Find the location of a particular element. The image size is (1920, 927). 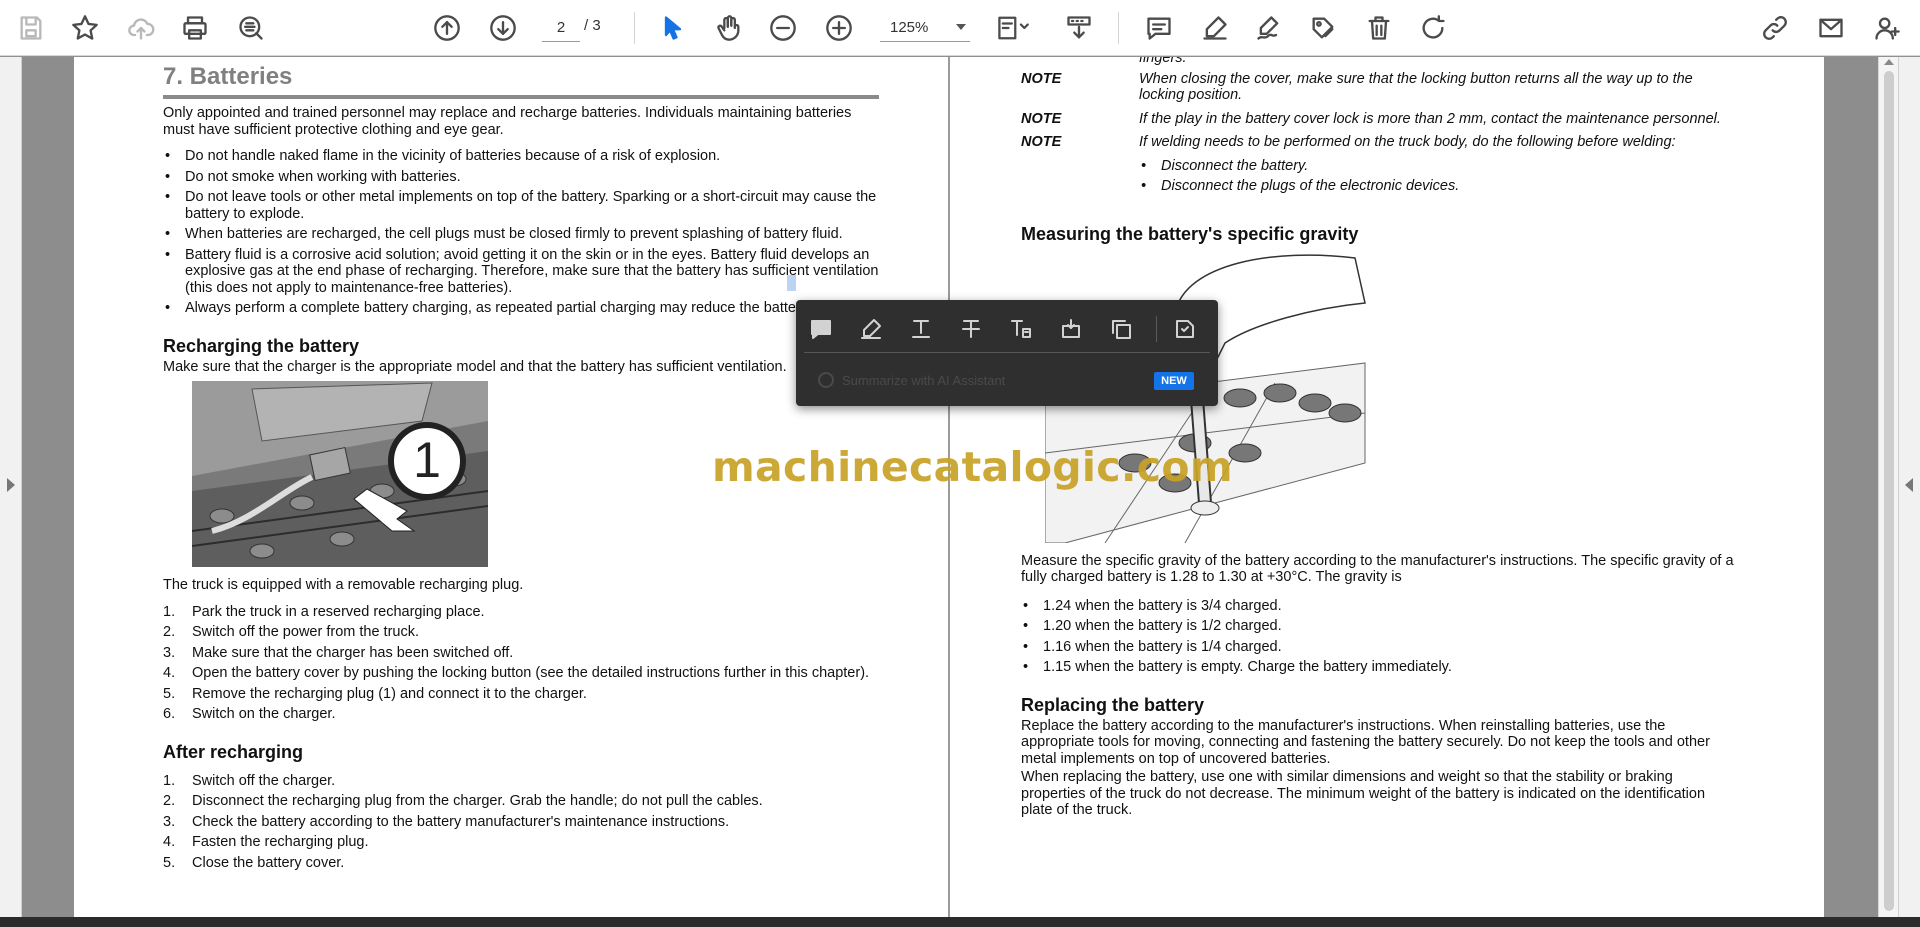

replacing-heading: Replacing the battery is located at coordinates (1113, 704).